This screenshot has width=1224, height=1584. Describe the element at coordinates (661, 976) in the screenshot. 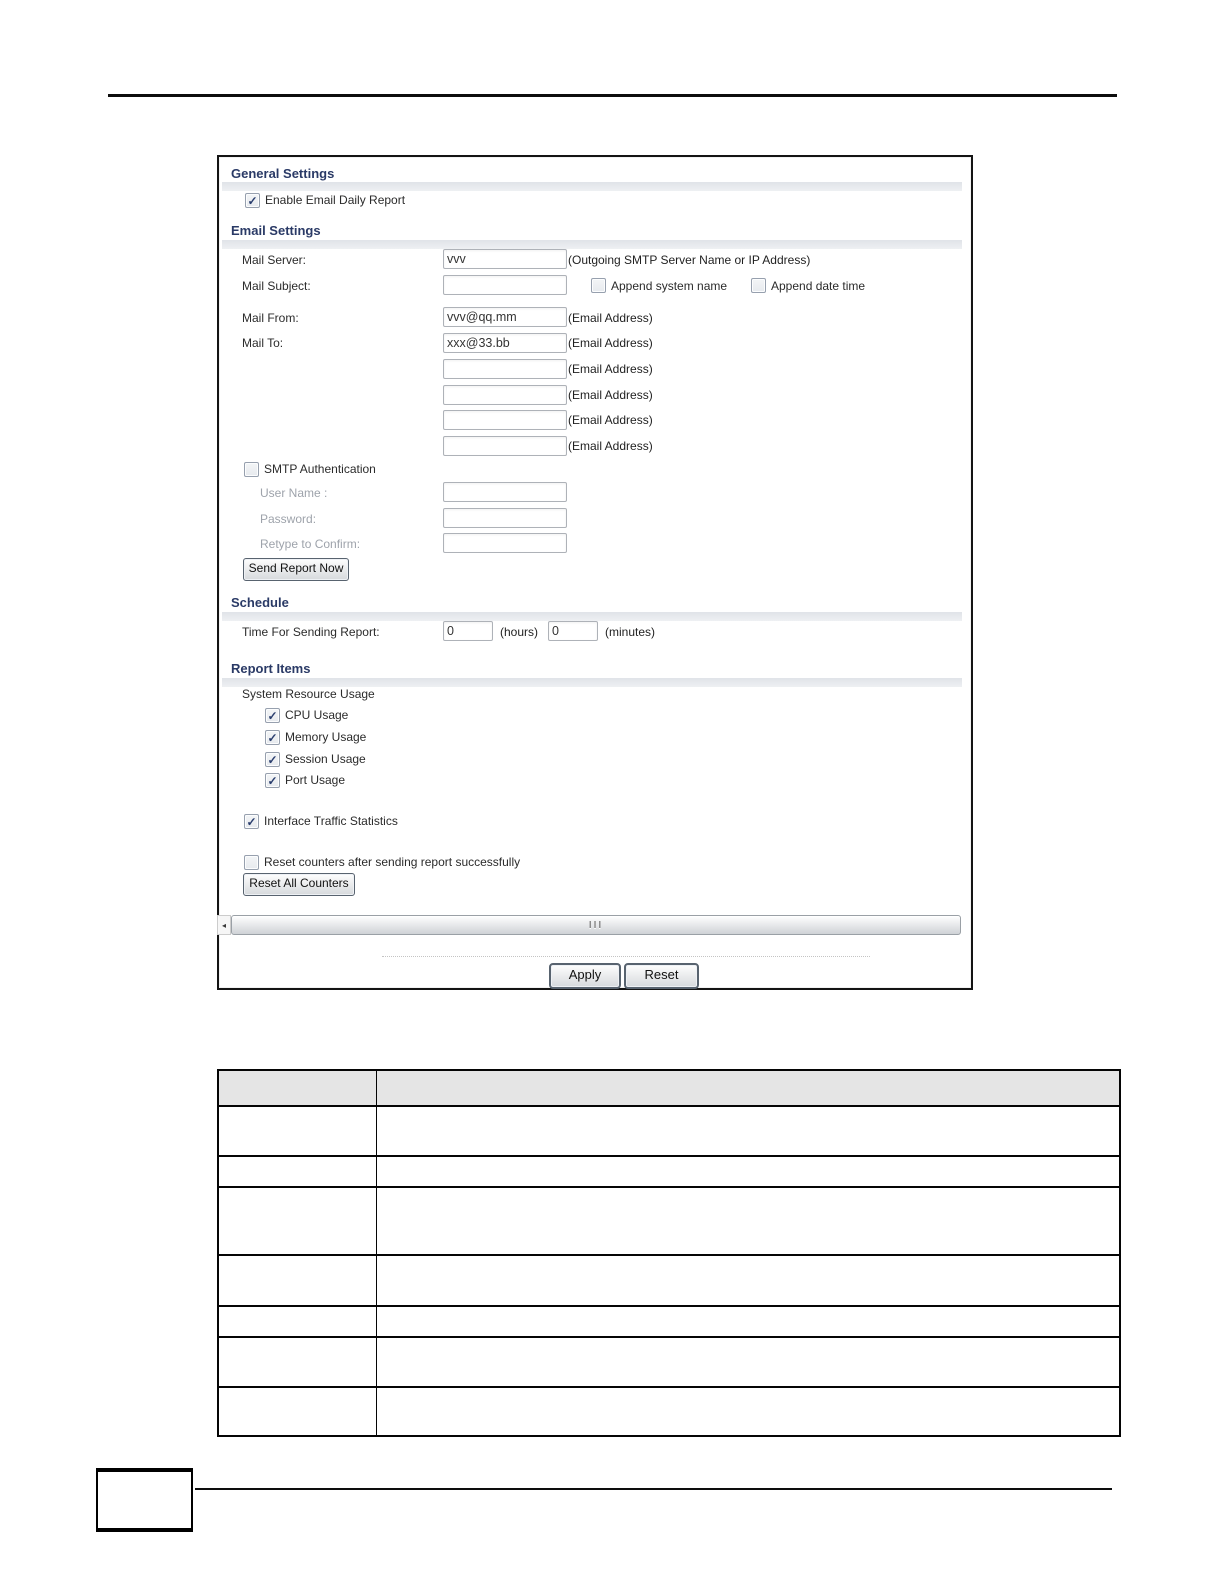

I see `reset-button: Reset` at that location.